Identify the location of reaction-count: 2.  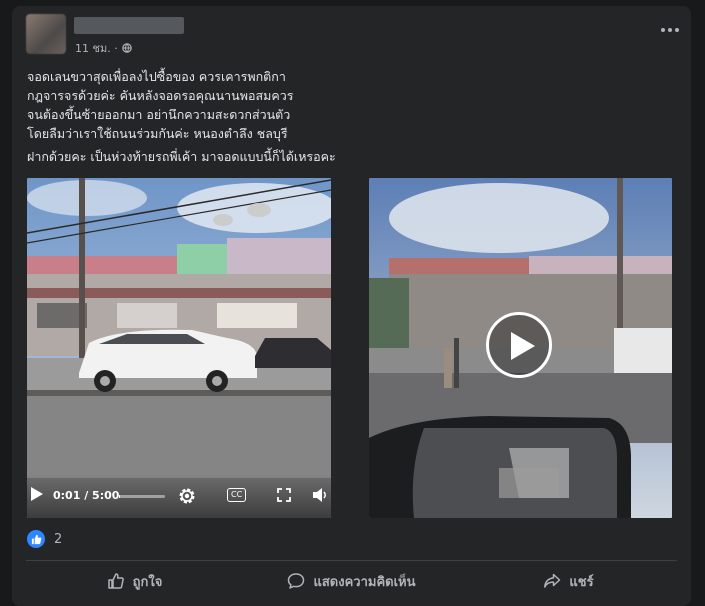
(58, 539).